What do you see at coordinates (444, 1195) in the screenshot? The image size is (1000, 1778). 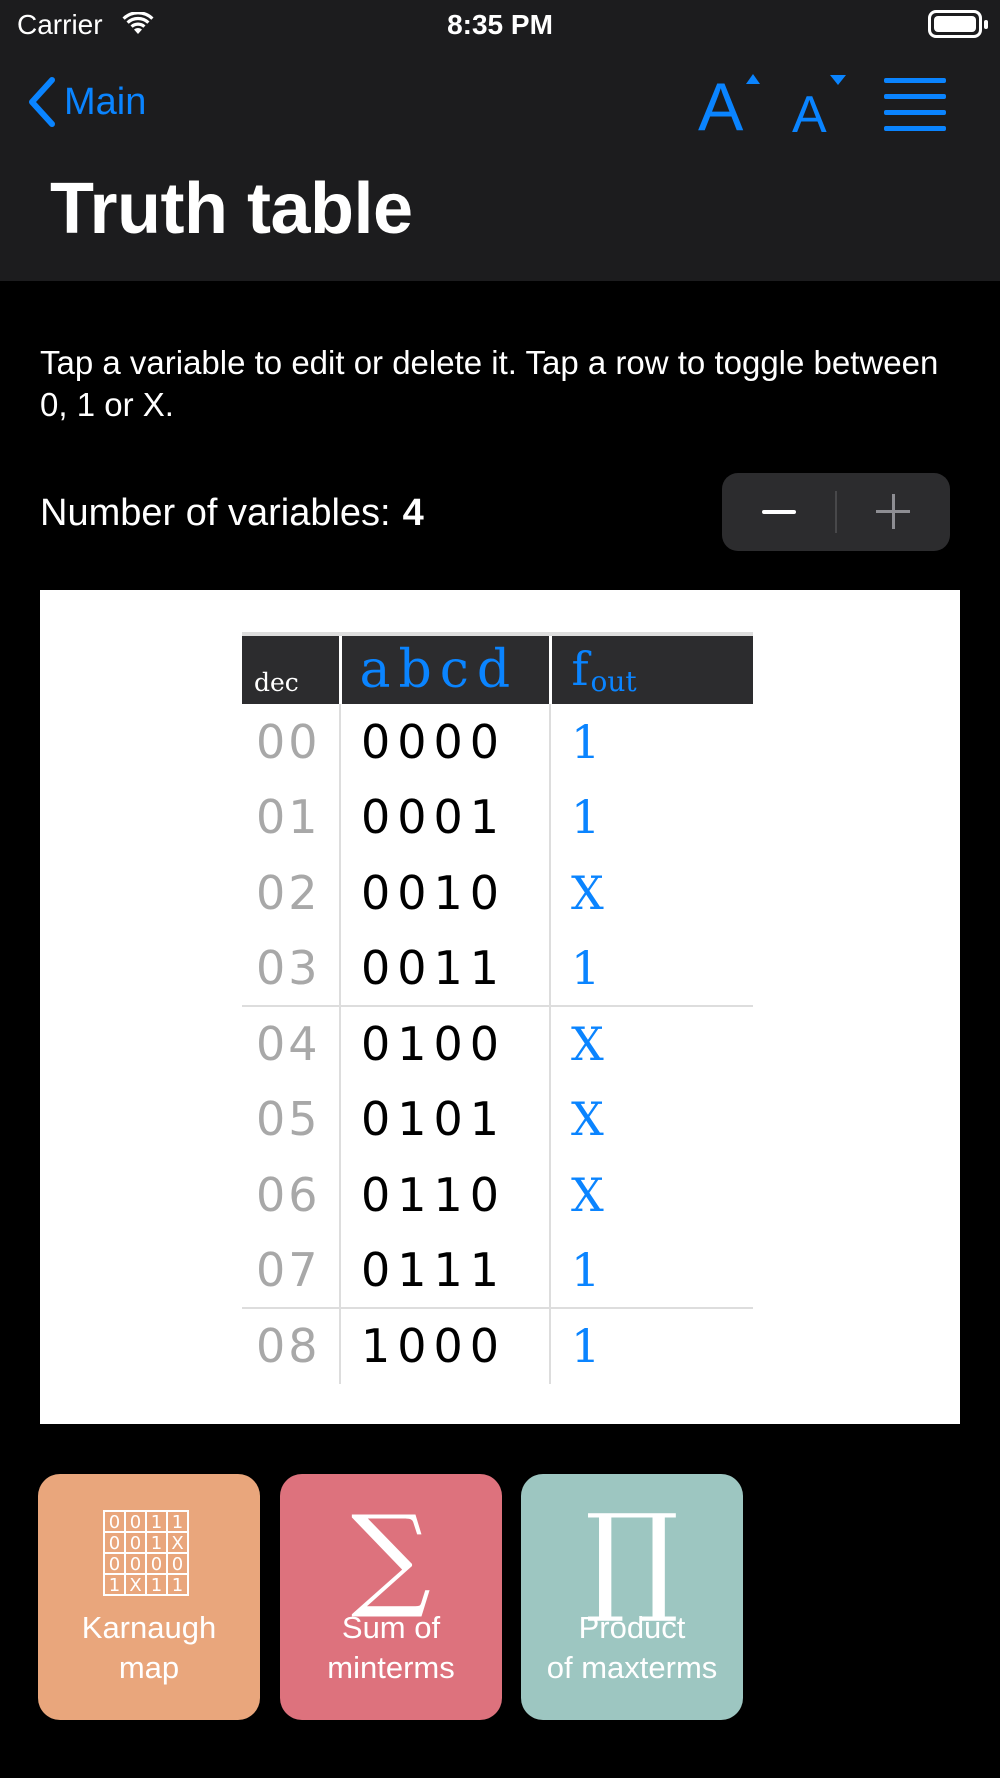 I see `row-inputs: 0110` at bounding box center [444, 1195].